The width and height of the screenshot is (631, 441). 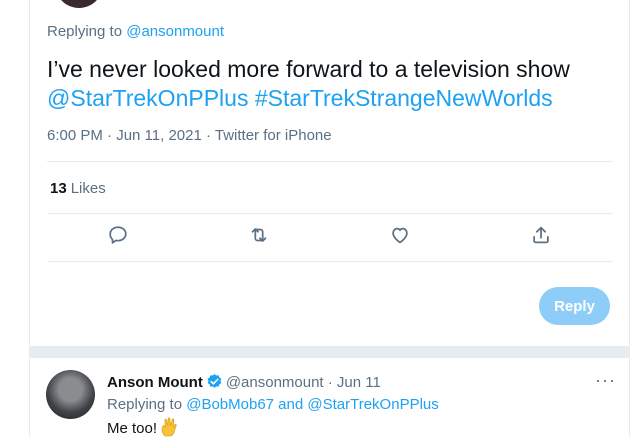 I want to click on reply-text: Me too!, so click(x=143, y=429).